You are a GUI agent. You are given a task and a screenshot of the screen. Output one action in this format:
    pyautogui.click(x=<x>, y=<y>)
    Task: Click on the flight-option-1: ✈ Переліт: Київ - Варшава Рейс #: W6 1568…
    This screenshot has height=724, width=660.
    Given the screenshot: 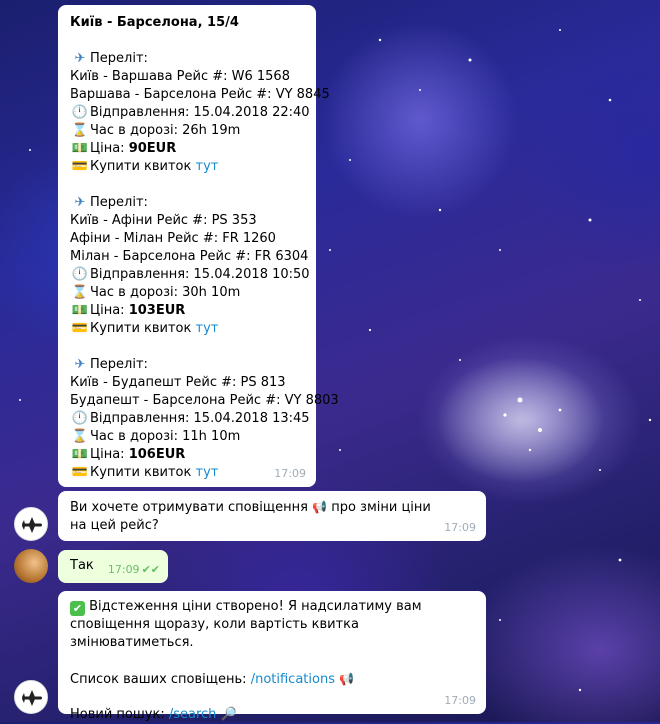 What is the action you would take?
    pyautogui.click(x=200, y=113)
    